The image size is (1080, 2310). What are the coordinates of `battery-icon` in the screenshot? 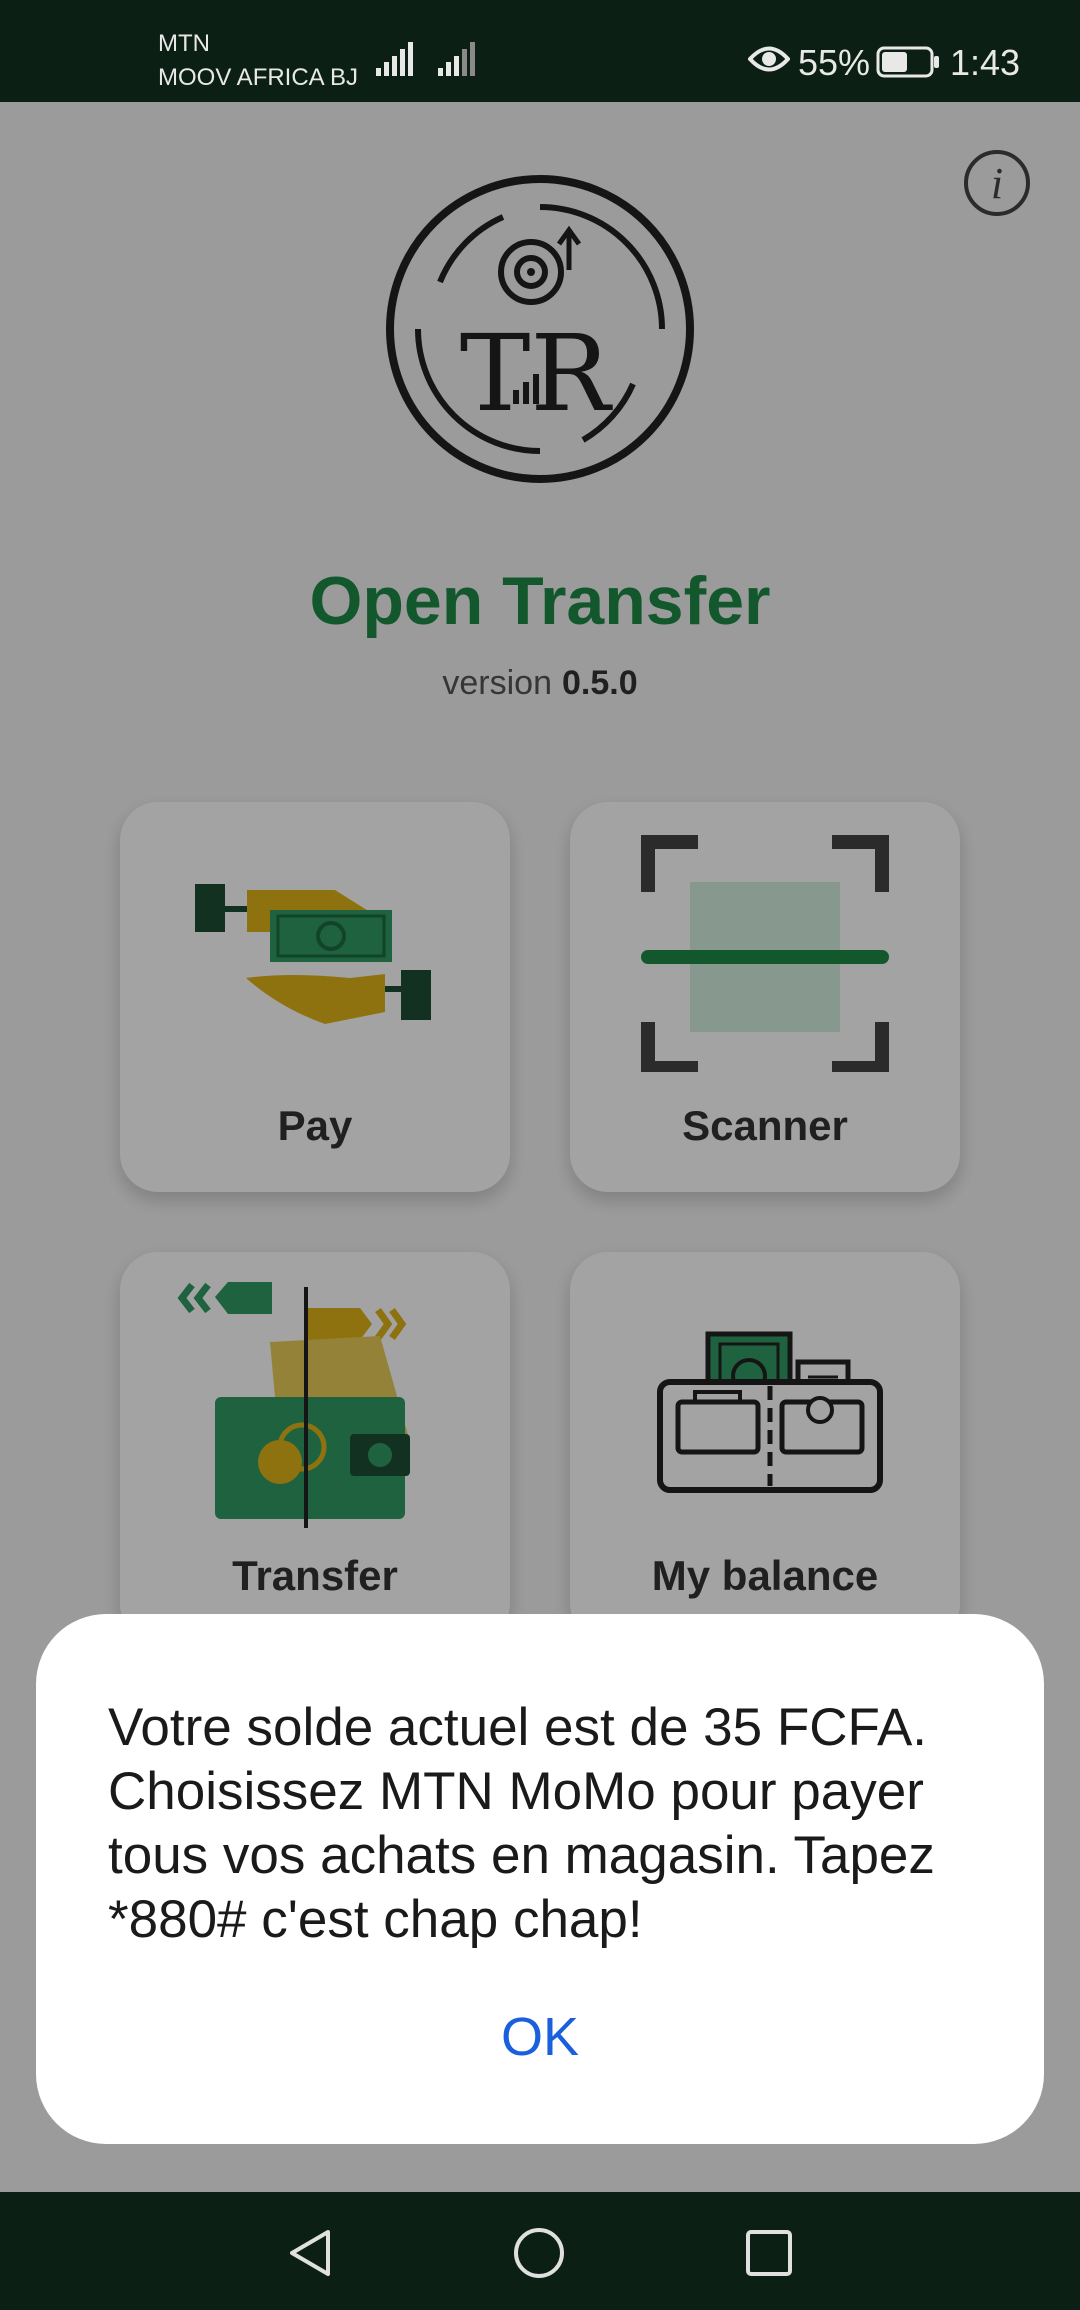 It's located at (907, 62).